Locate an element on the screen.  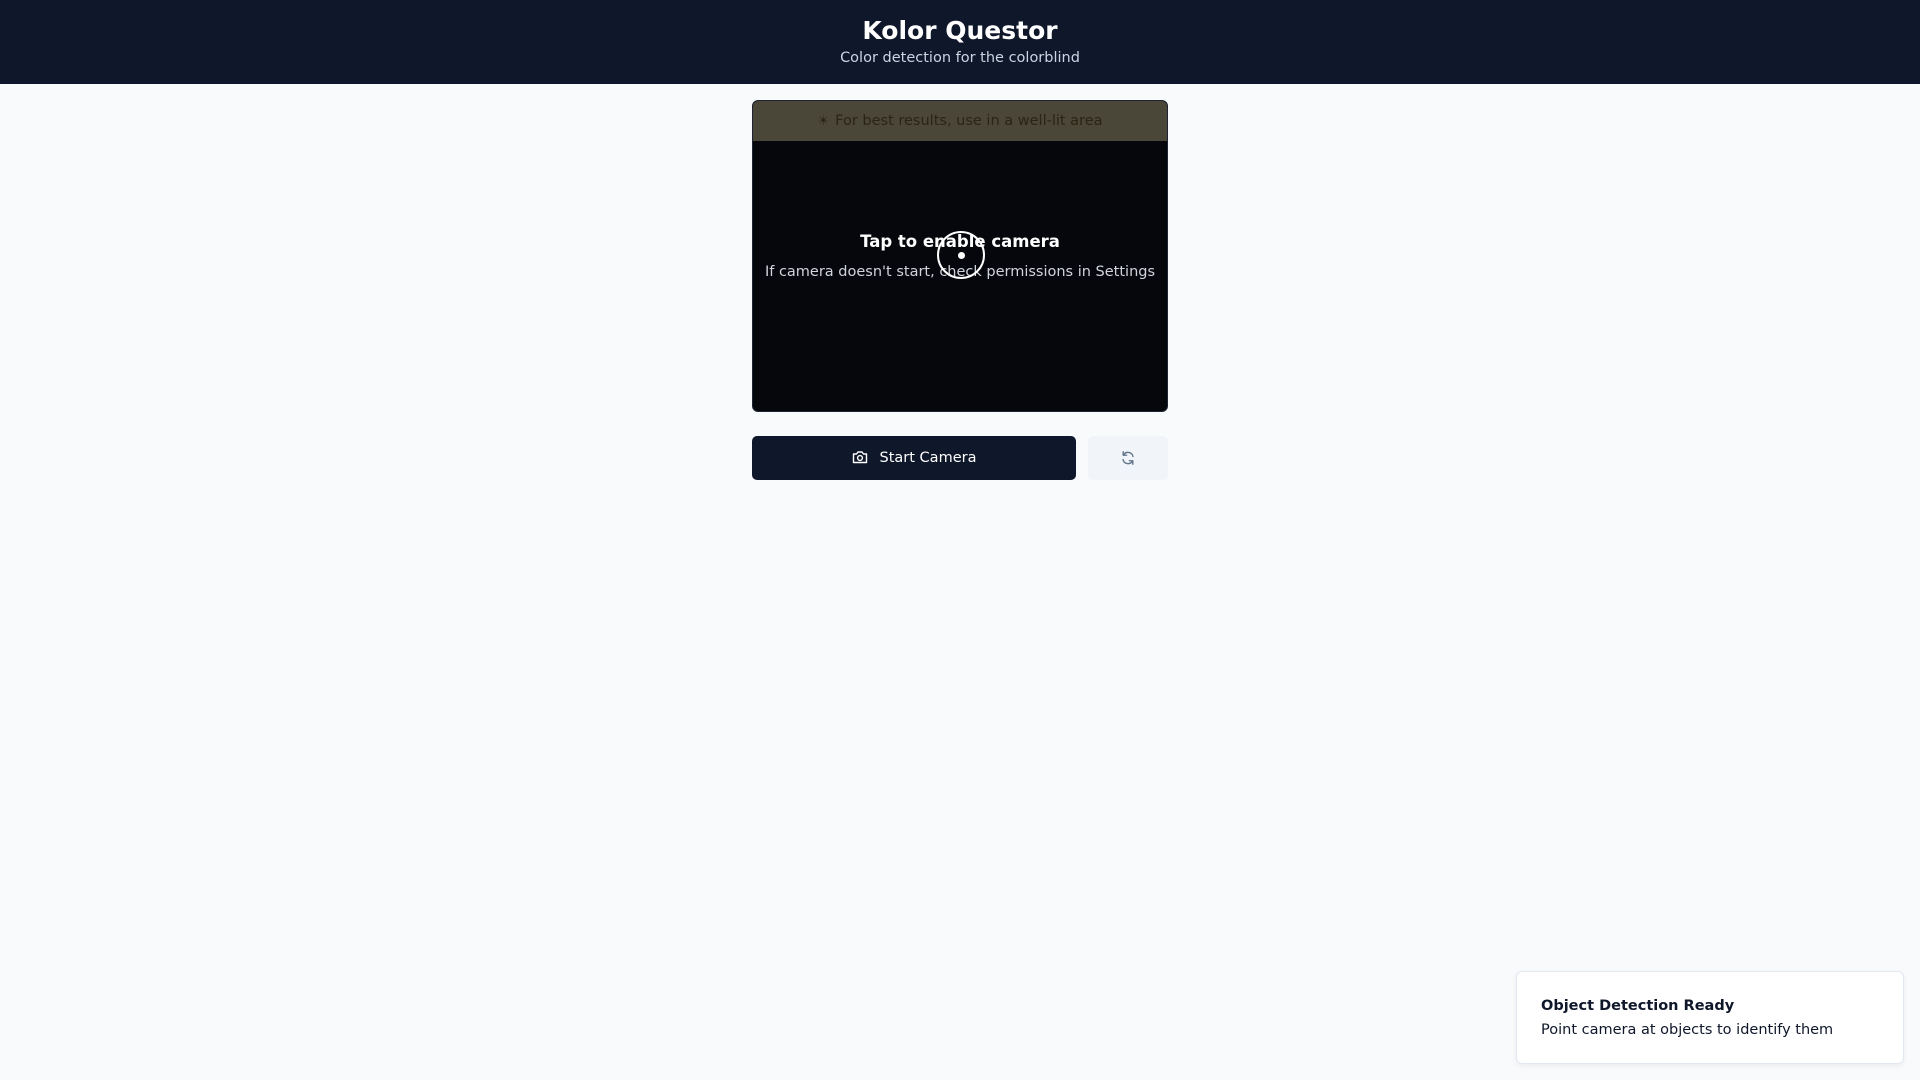
focus-reticle-icon is located at coordinates (961, 255).